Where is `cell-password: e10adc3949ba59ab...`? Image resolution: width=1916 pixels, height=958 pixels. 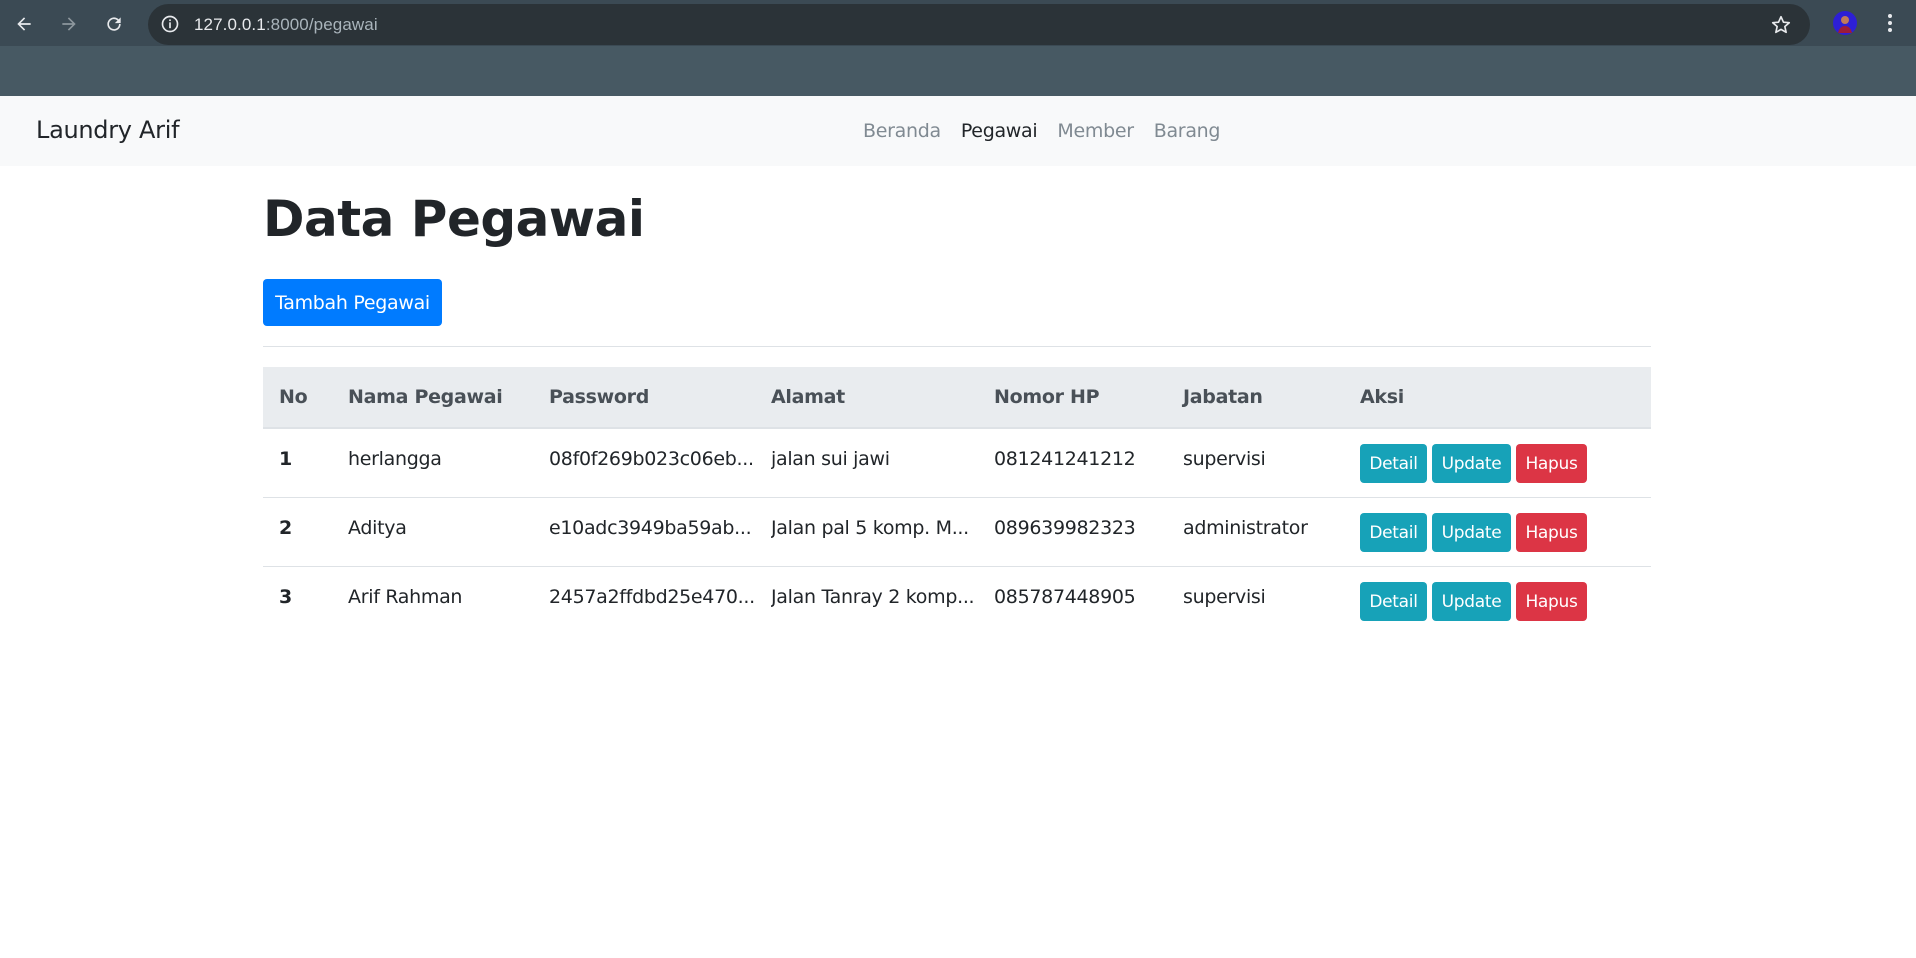
cell-password: e10adc3949ba59ab... is located at coordinates (650, 528).